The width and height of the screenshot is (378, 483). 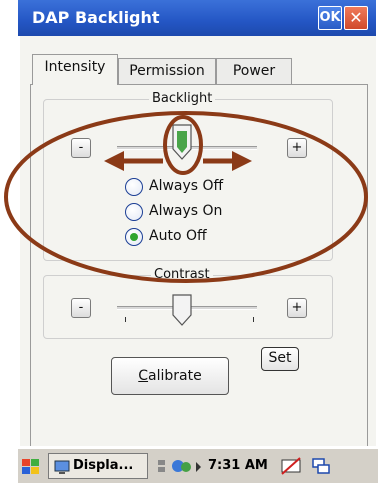 What do you see at coordinates (96, 17) in the screenshot?
I see `window-title: DAP Backlight` at bounding box center [96, 17].